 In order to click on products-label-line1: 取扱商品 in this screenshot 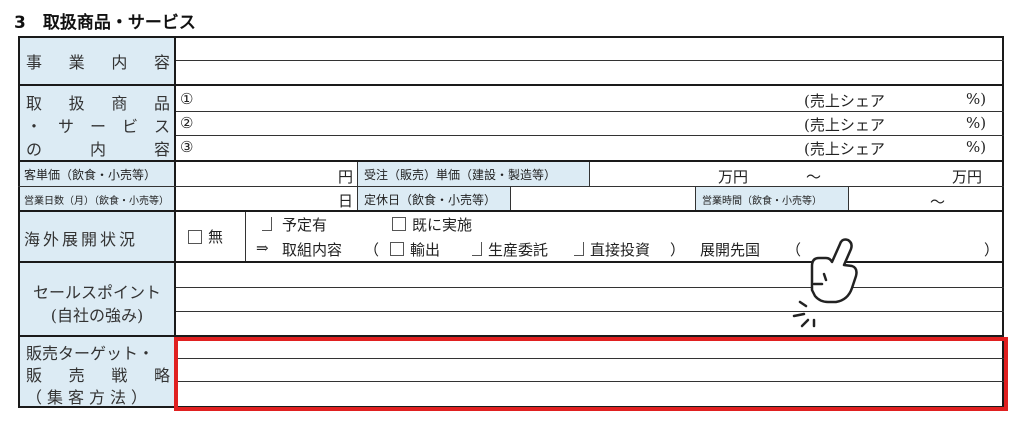, I will do `click(98, 103)`.